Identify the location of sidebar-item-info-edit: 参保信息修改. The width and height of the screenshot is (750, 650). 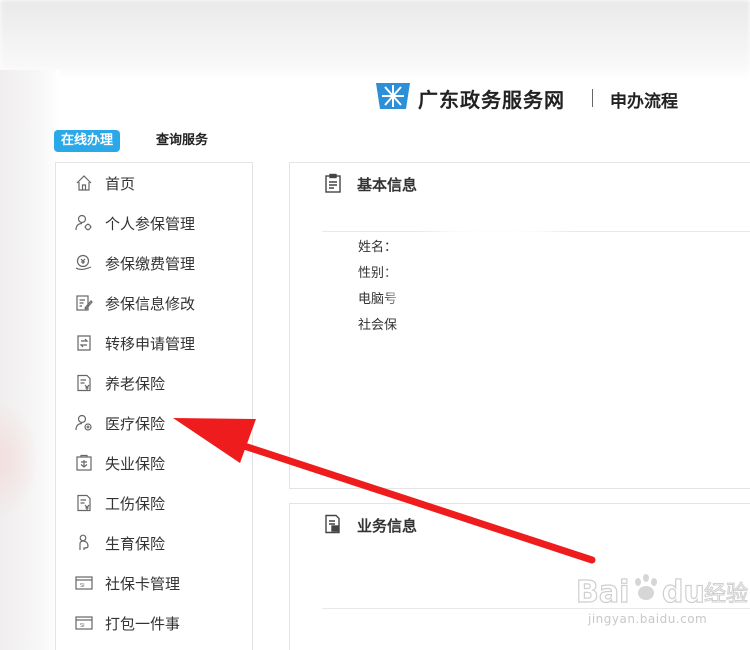
(154, 303).